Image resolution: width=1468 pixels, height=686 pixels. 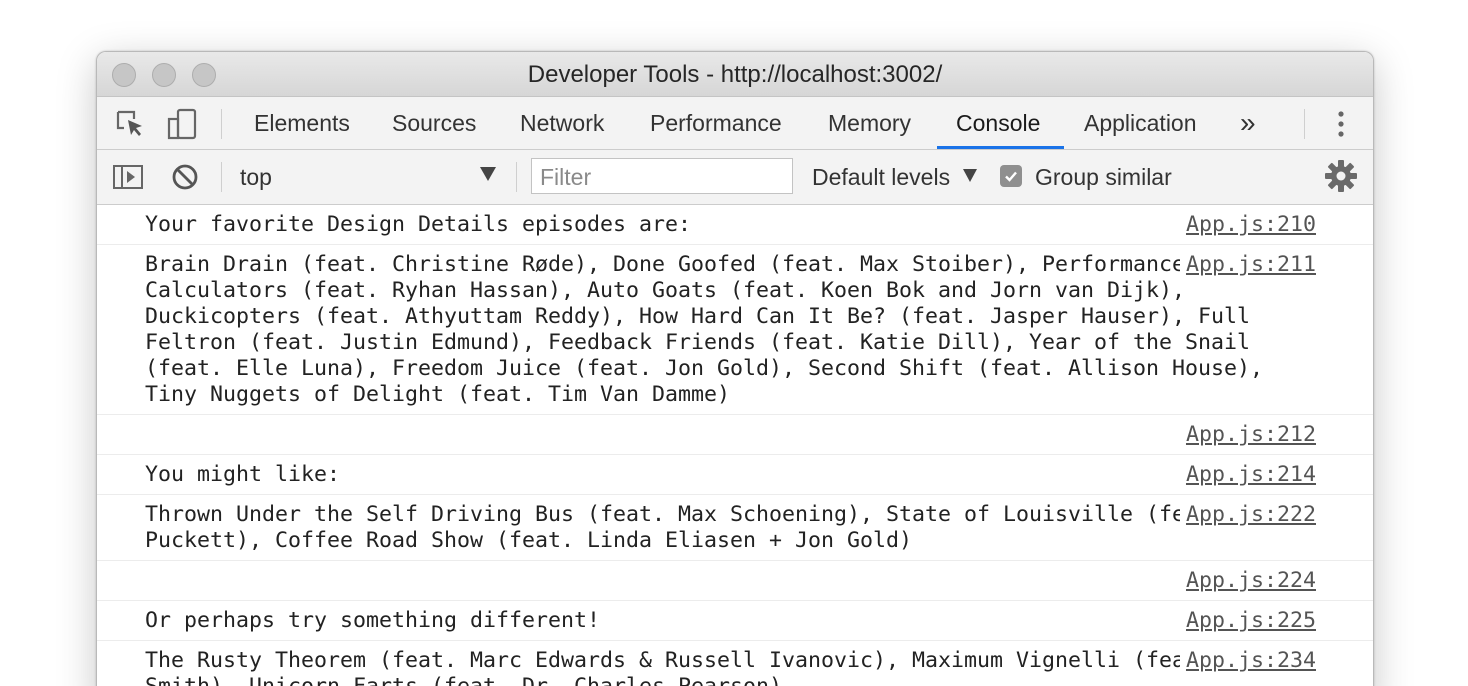 I want to click on levels-chevron-down-icon, so click(x=970, y=175).